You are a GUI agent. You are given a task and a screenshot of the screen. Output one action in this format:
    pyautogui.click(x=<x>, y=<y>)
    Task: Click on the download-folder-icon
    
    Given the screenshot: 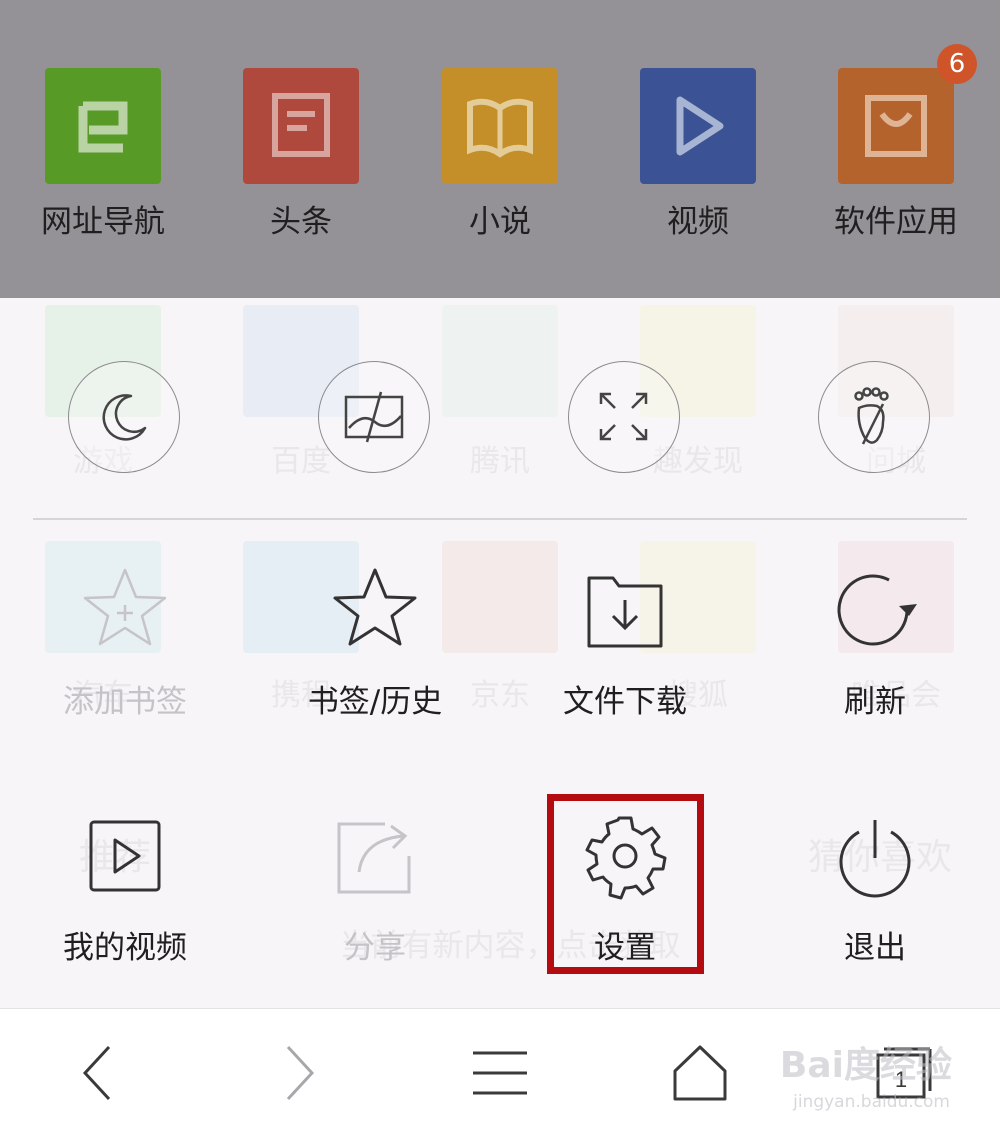 What is the action you would take?
    pyautogui.click(x=625, y=612)
    